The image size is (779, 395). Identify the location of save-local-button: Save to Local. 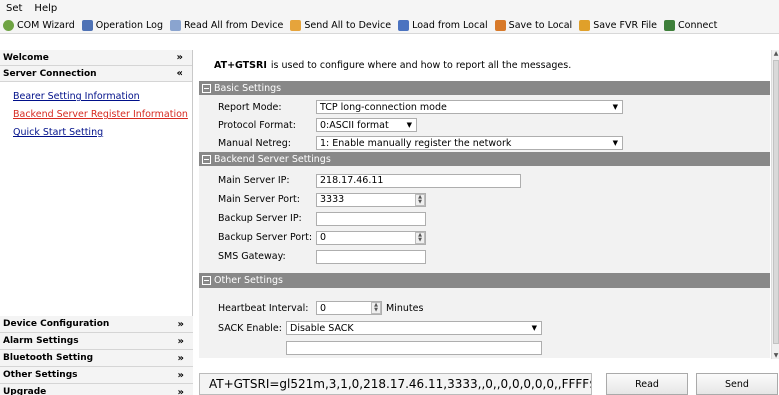
(533, 25).